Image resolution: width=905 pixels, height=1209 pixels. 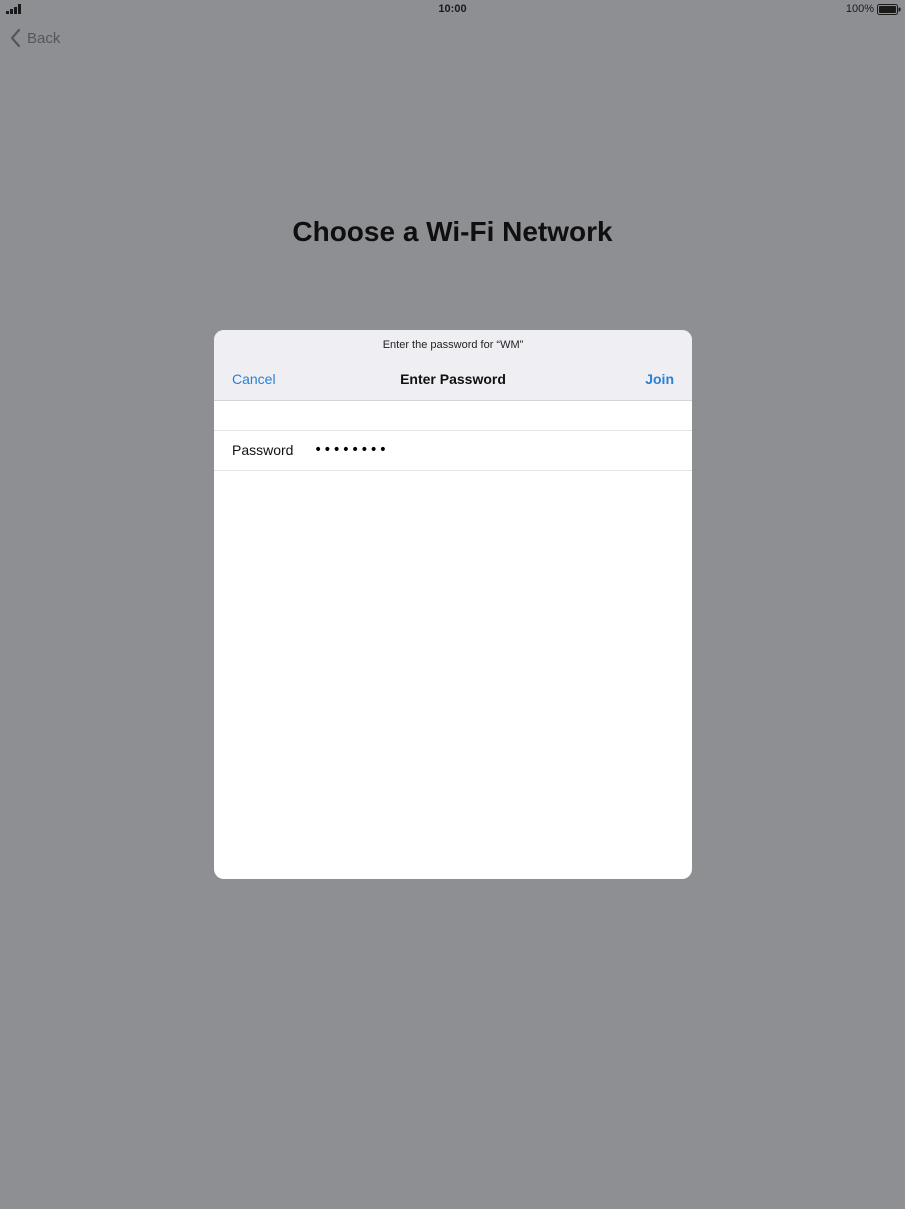 I want to click on sheet-prompt: Enter the password for “WM”, so click(x=453, y=345).